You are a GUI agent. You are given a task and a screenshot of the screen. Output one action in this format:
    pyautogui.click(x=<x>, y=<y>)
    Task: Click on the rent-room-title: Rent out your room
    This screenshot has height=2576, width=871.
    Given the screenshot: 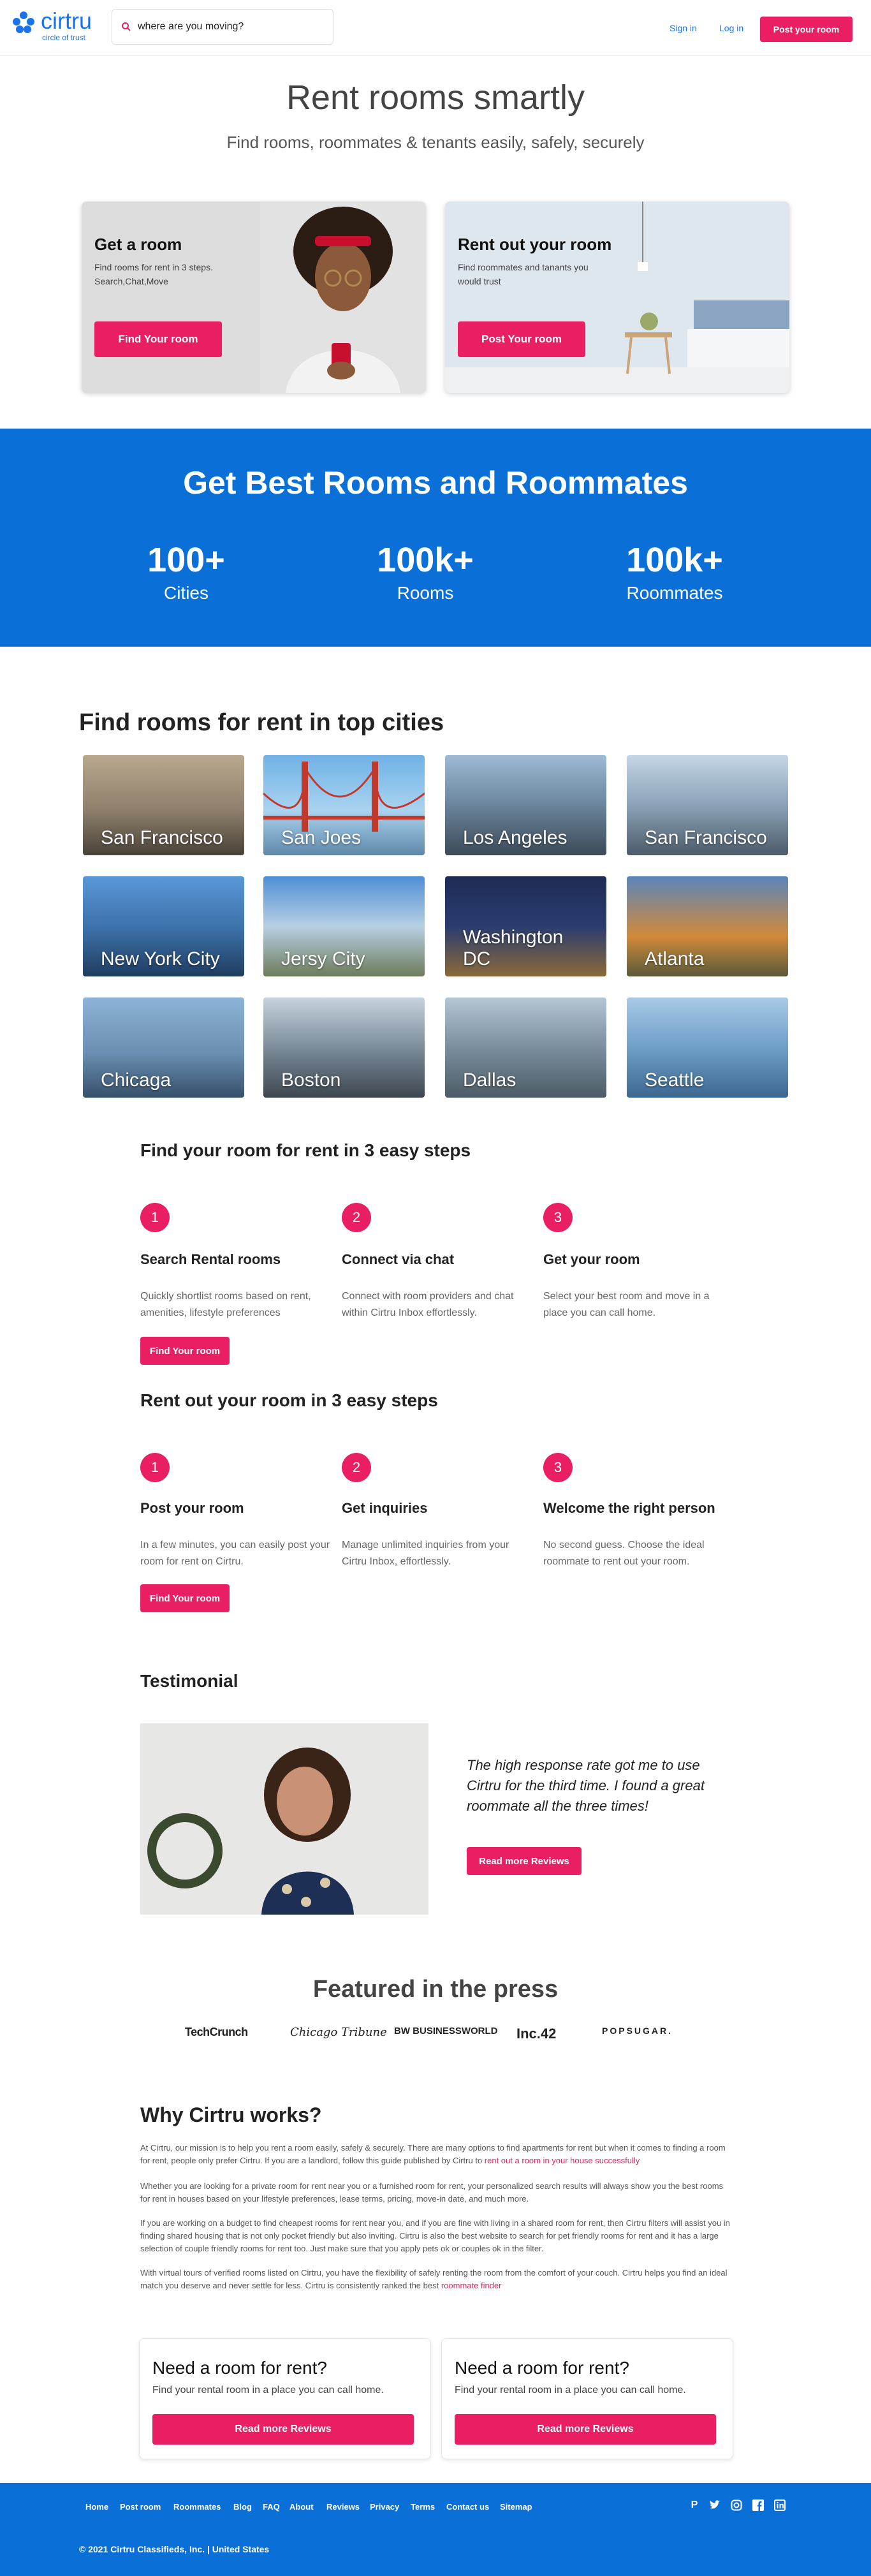 What is the action you would take?
    pyautogui.click(x=535, y=244)
    